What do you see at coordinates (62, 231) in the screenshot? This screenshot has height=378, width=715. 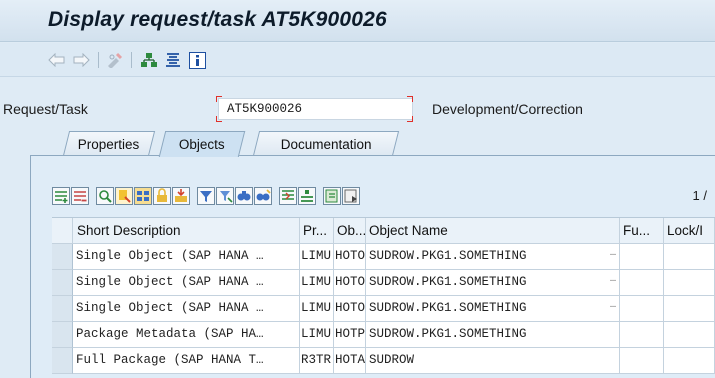 I see `select-all-cell` at bounding box center [62, 231].